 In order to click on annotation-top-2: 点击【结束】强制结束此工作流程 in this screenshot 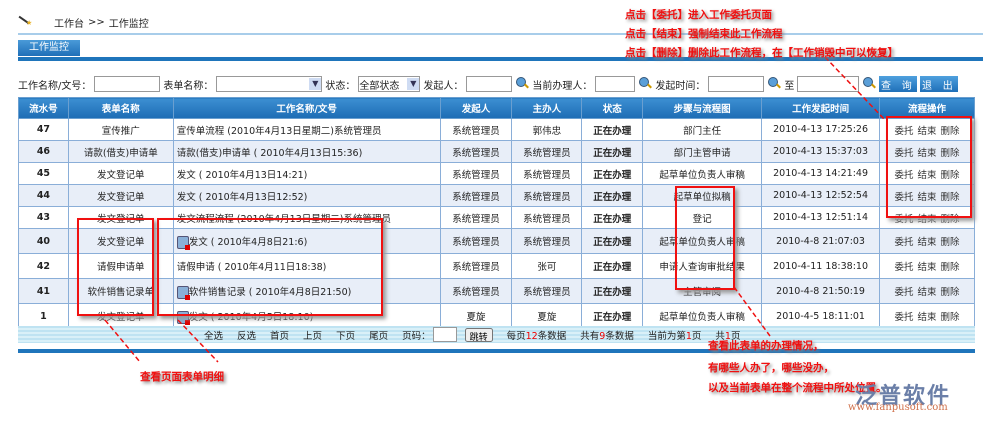, I will do `click(704, 34)`.